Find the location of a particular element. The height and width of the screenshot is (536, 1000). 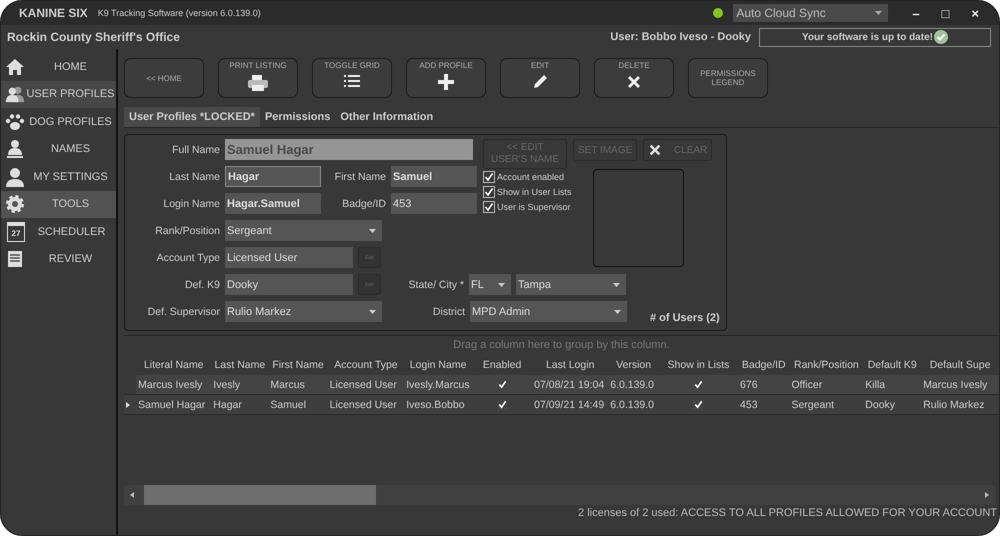

check-icon is located at coordinates (941, 37).